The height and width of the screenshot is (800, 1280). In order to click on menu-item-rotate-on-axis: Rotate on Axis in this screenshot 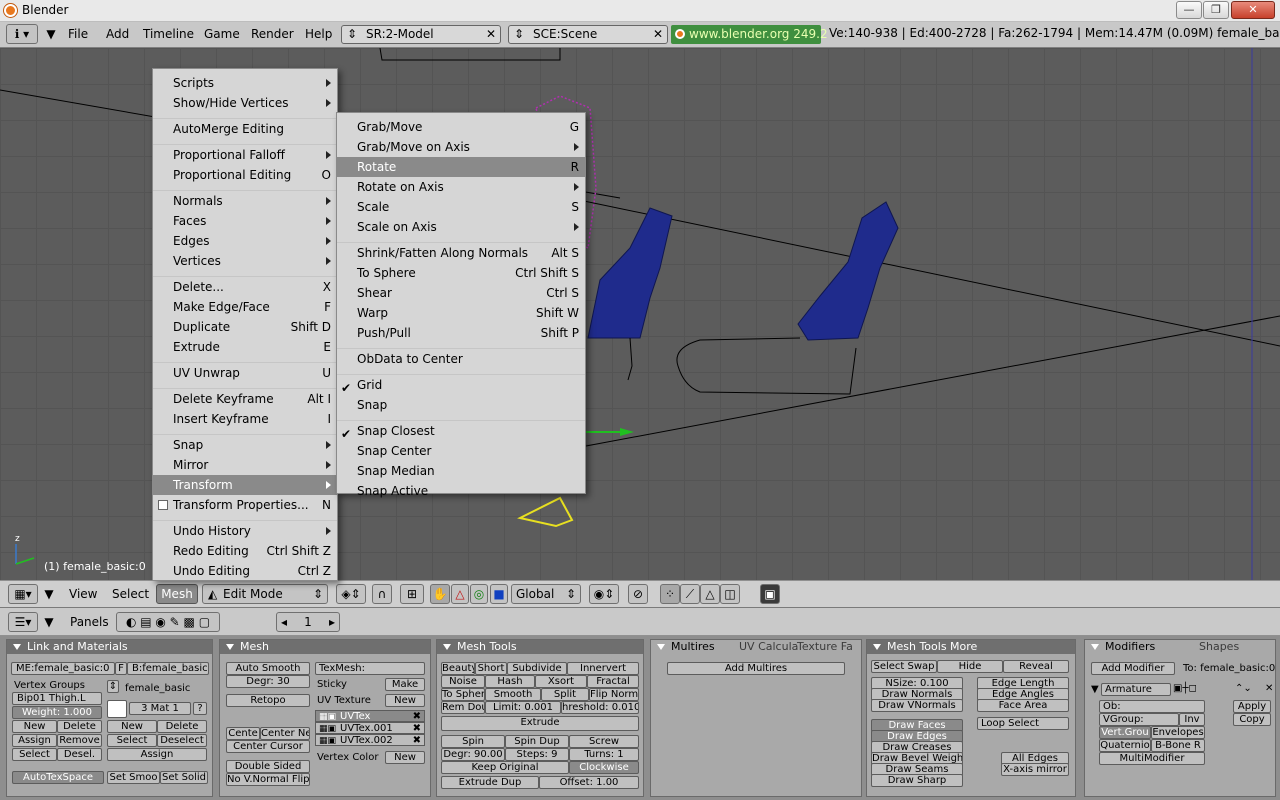, I will do `click(461, 187)`.